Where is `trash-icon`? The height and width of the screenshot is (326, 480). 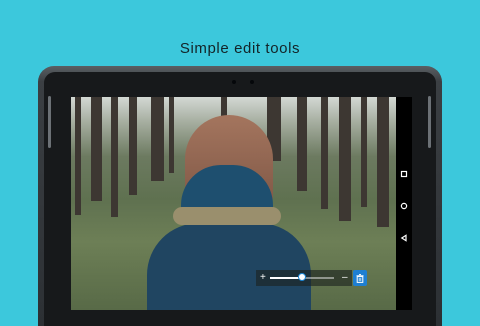 trash-icon is located at coordinates (360, 278).